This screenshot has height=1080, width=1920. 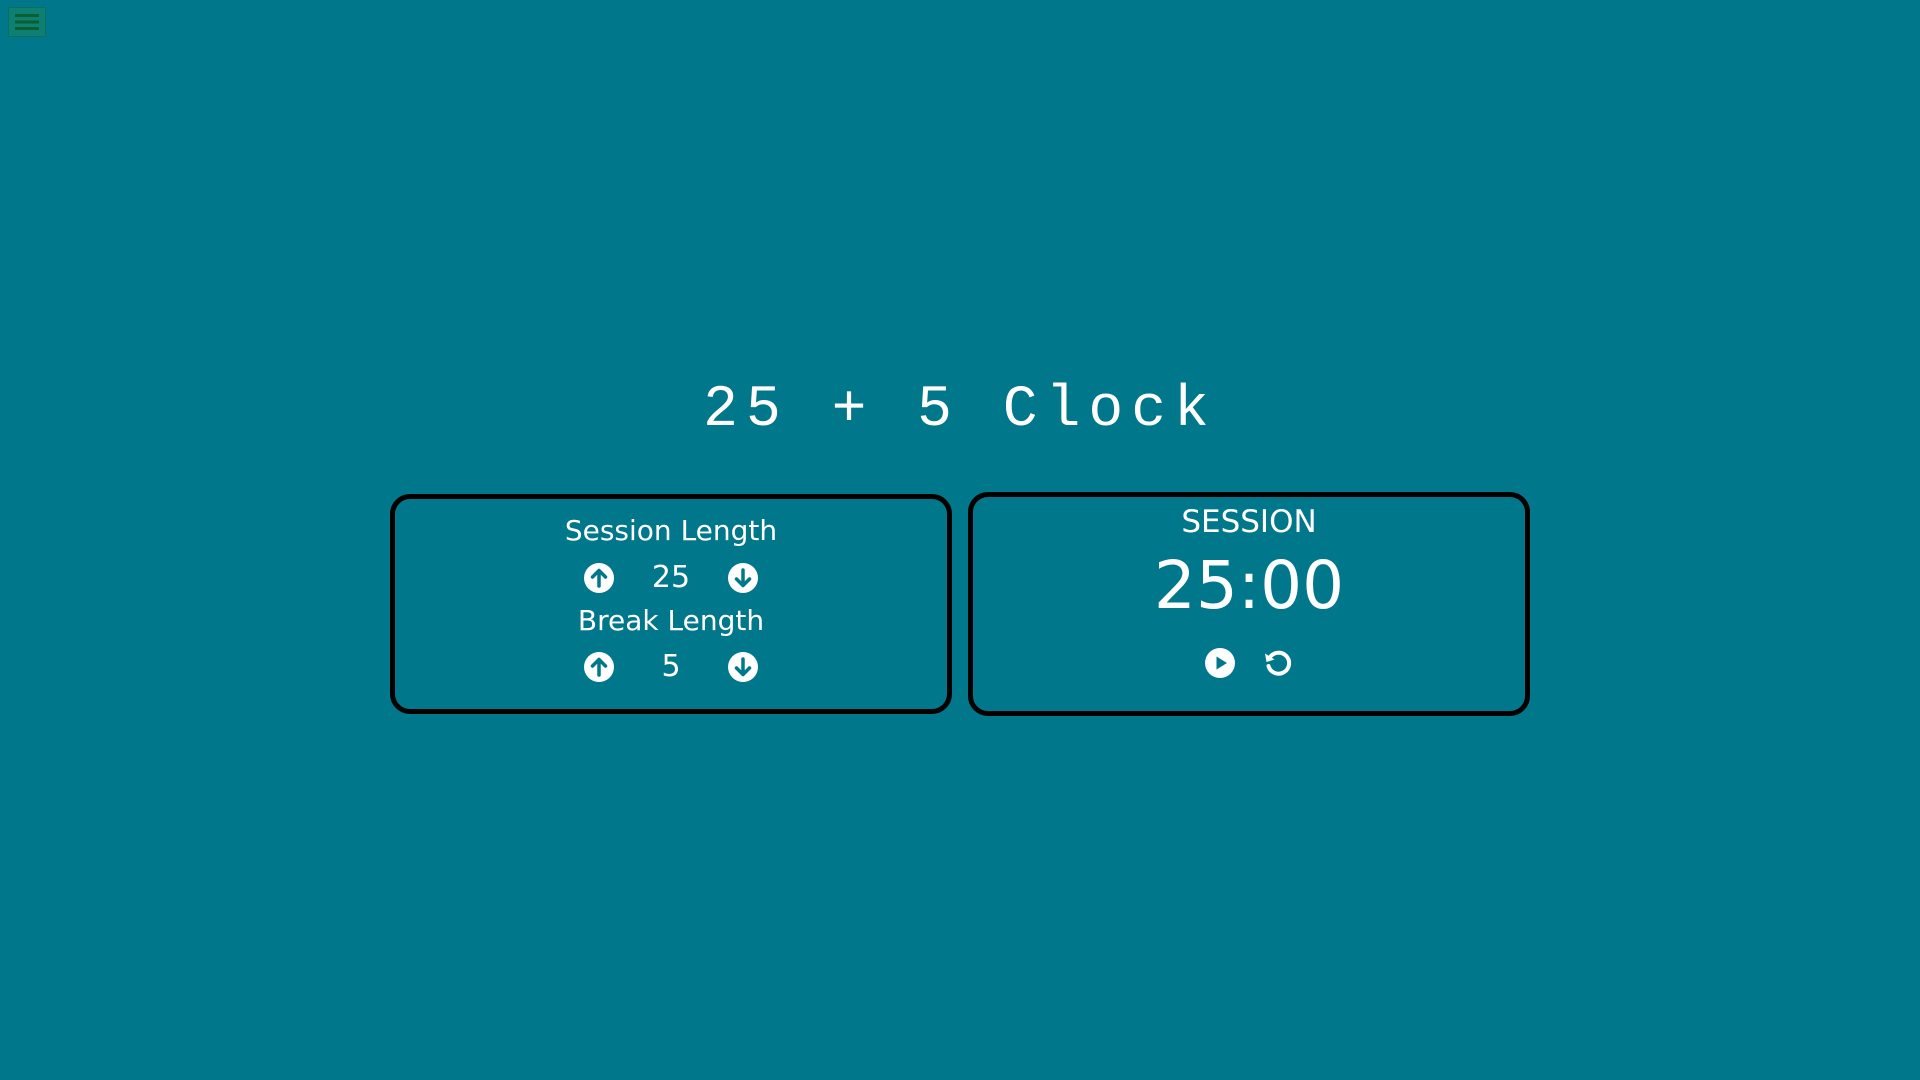 I want to click on break-length-value: 5, so click(x=671, y=666).